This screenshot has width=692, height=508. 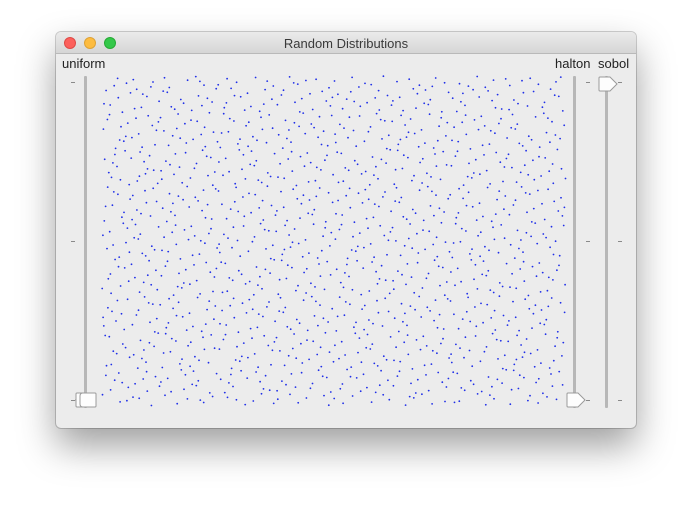 What do you see at coordinates (577, 400) in the screenshot?
I see `halton-slider-knob` at bounding box center [577, 400].